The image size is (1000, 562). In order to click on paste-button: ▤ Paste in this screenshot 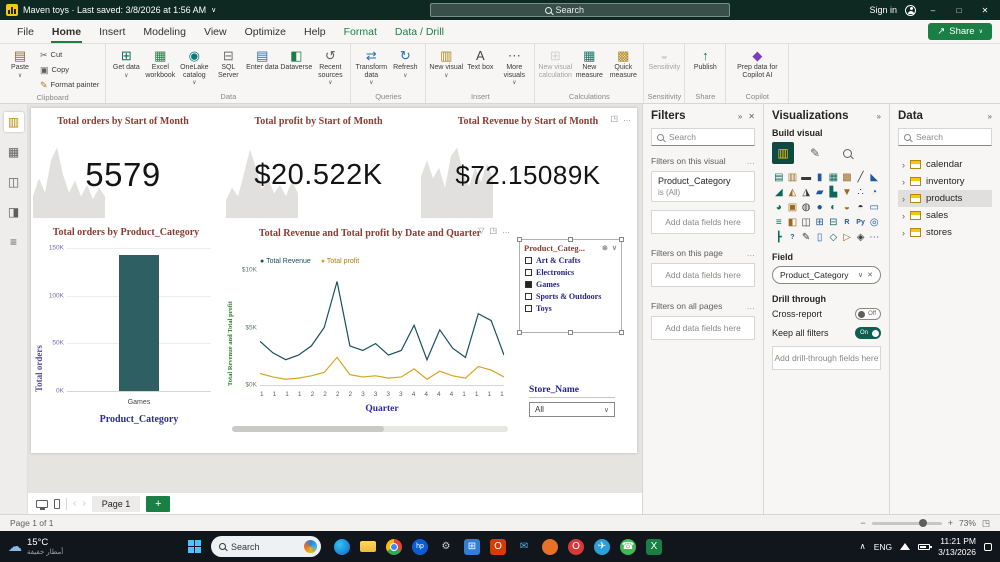, I will do `click(20, 69)`.